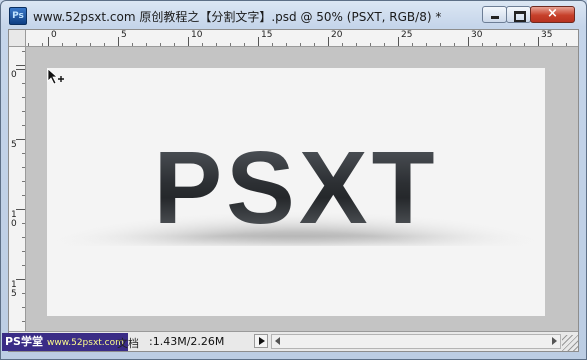  What do you see at coordinates (17, 38) in the screenshot?
I see `ruler-origin` at bounding box center [17, 38].